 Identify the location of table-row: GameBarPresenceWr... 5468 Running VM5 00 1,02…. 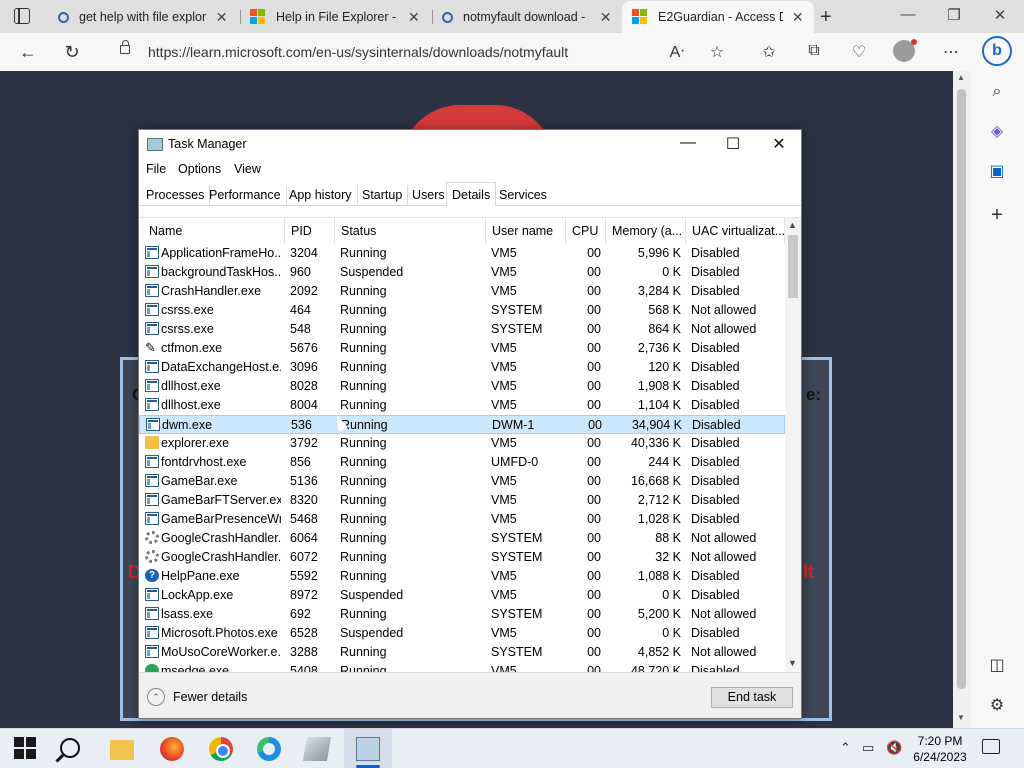
(462, 519).